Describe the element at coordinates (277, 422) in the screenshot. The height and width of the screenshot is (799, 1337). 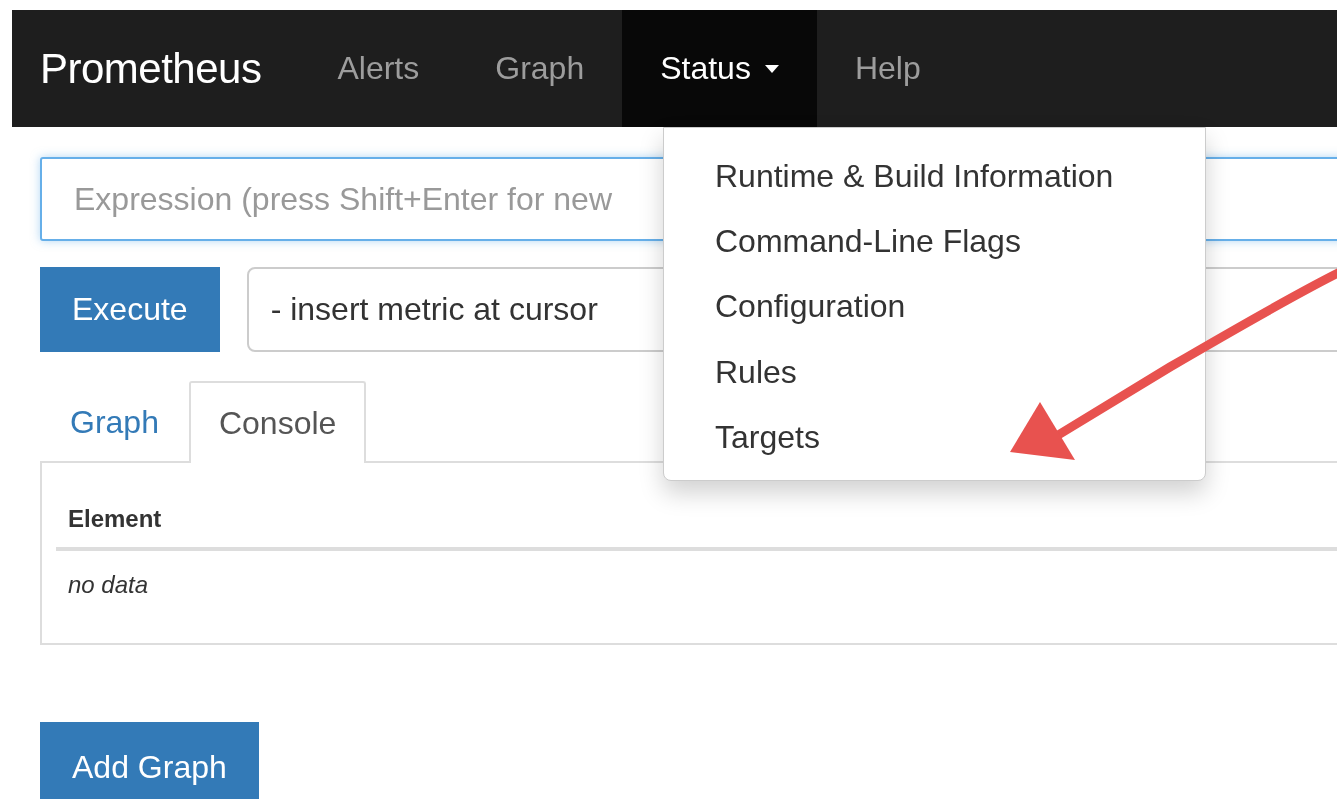
I see `tab: Console` at that location.